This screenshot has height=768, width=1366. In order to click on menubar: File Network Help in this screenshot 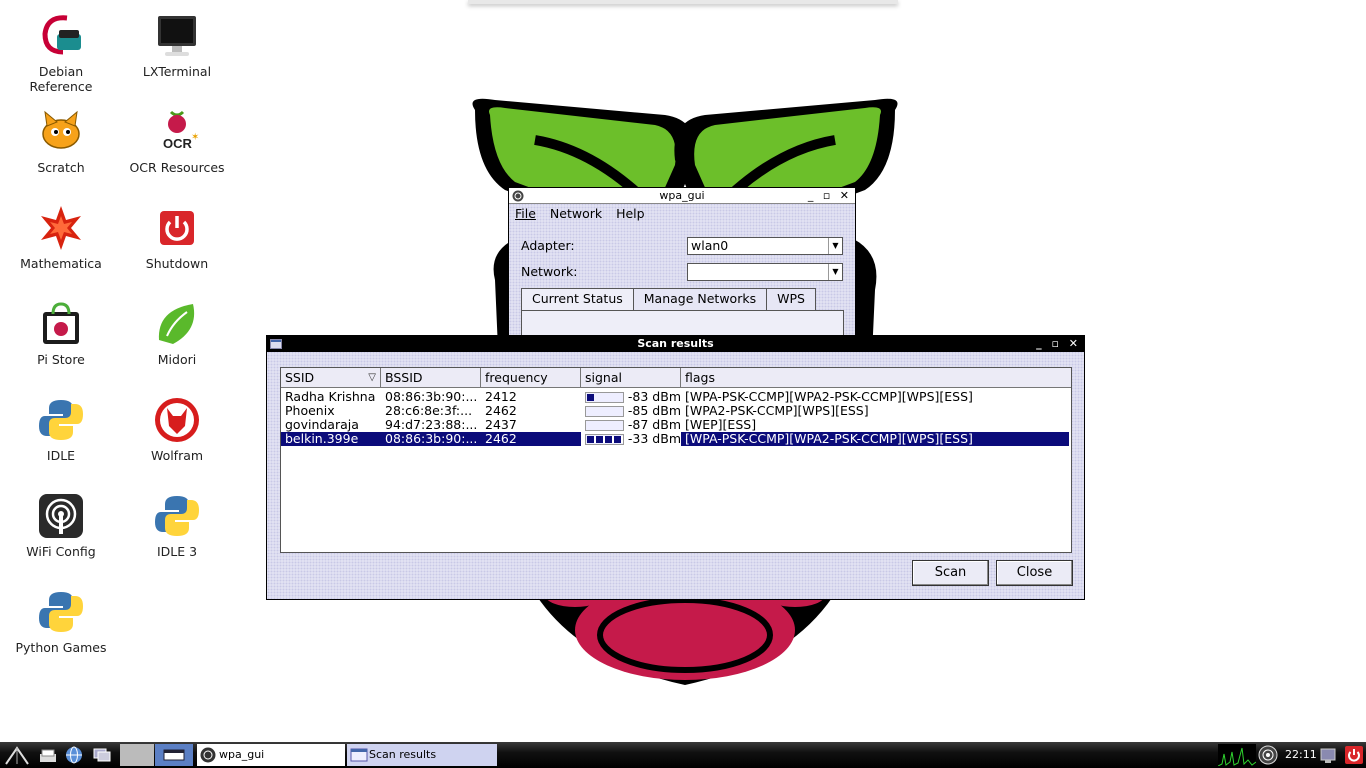, I will do `click(682, 214)`.